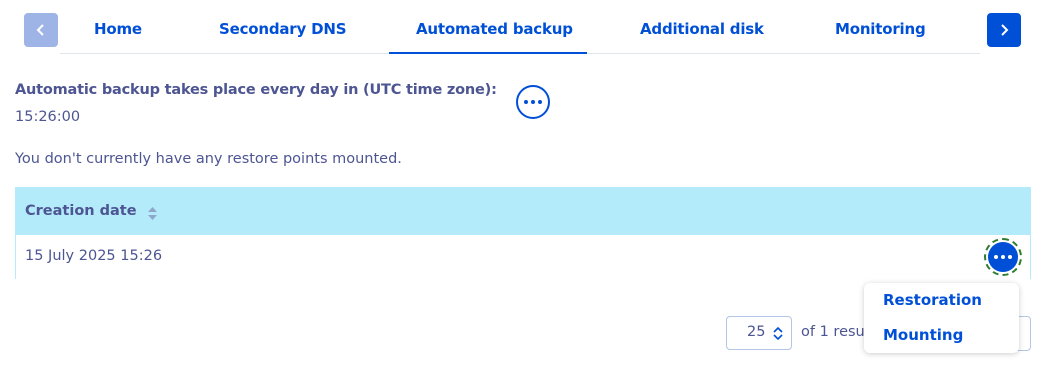  What do you see at coordinates (152, 213) in the screenshot?
I see `sort-icon` at bounding box center [152, 213].